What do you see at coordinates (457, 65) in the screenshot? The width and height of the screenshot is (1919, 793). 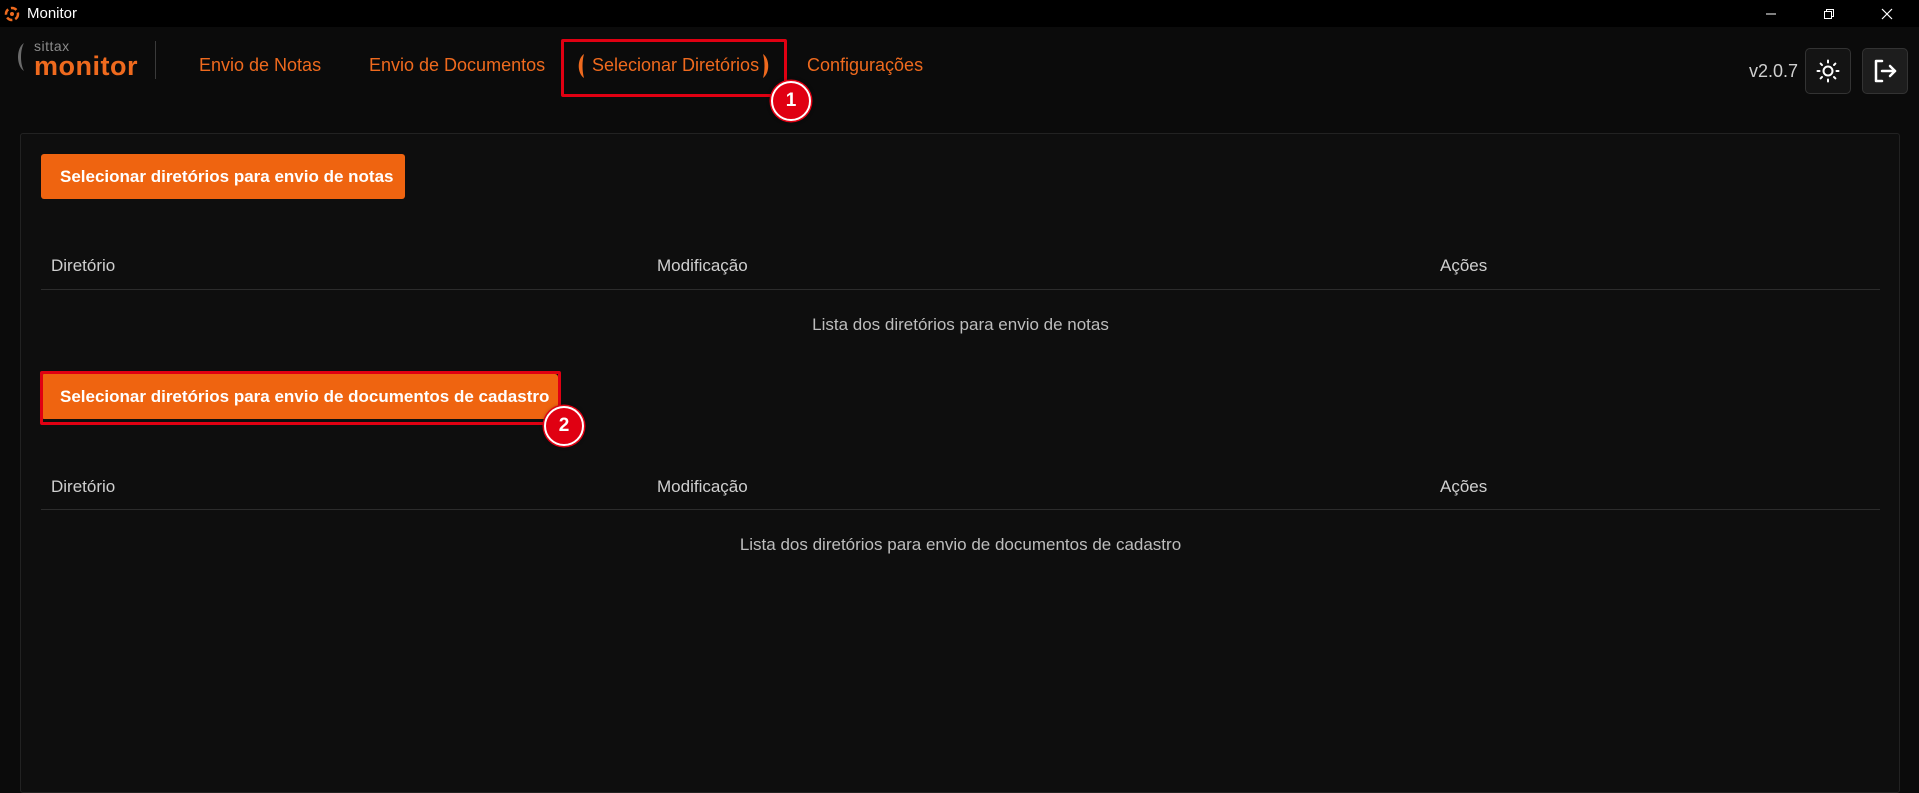 I see `nav-envio-de-documentos: Envio de Documentos` at bounding box center [457, 65].